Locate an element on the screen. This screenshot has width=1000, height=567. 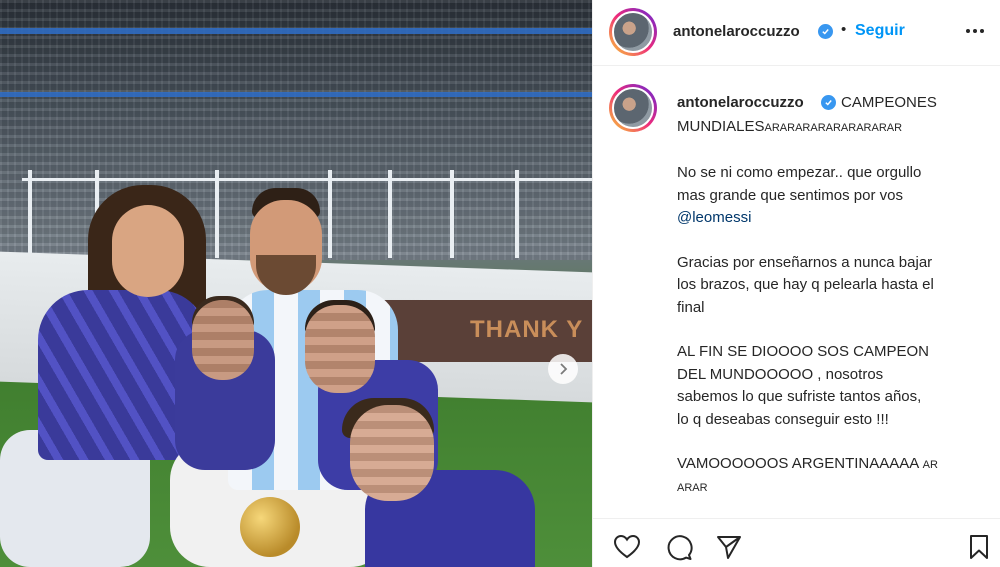
caption-line: DEL MUNDOOOOO , nosotros is located at coordinates (780, 374).